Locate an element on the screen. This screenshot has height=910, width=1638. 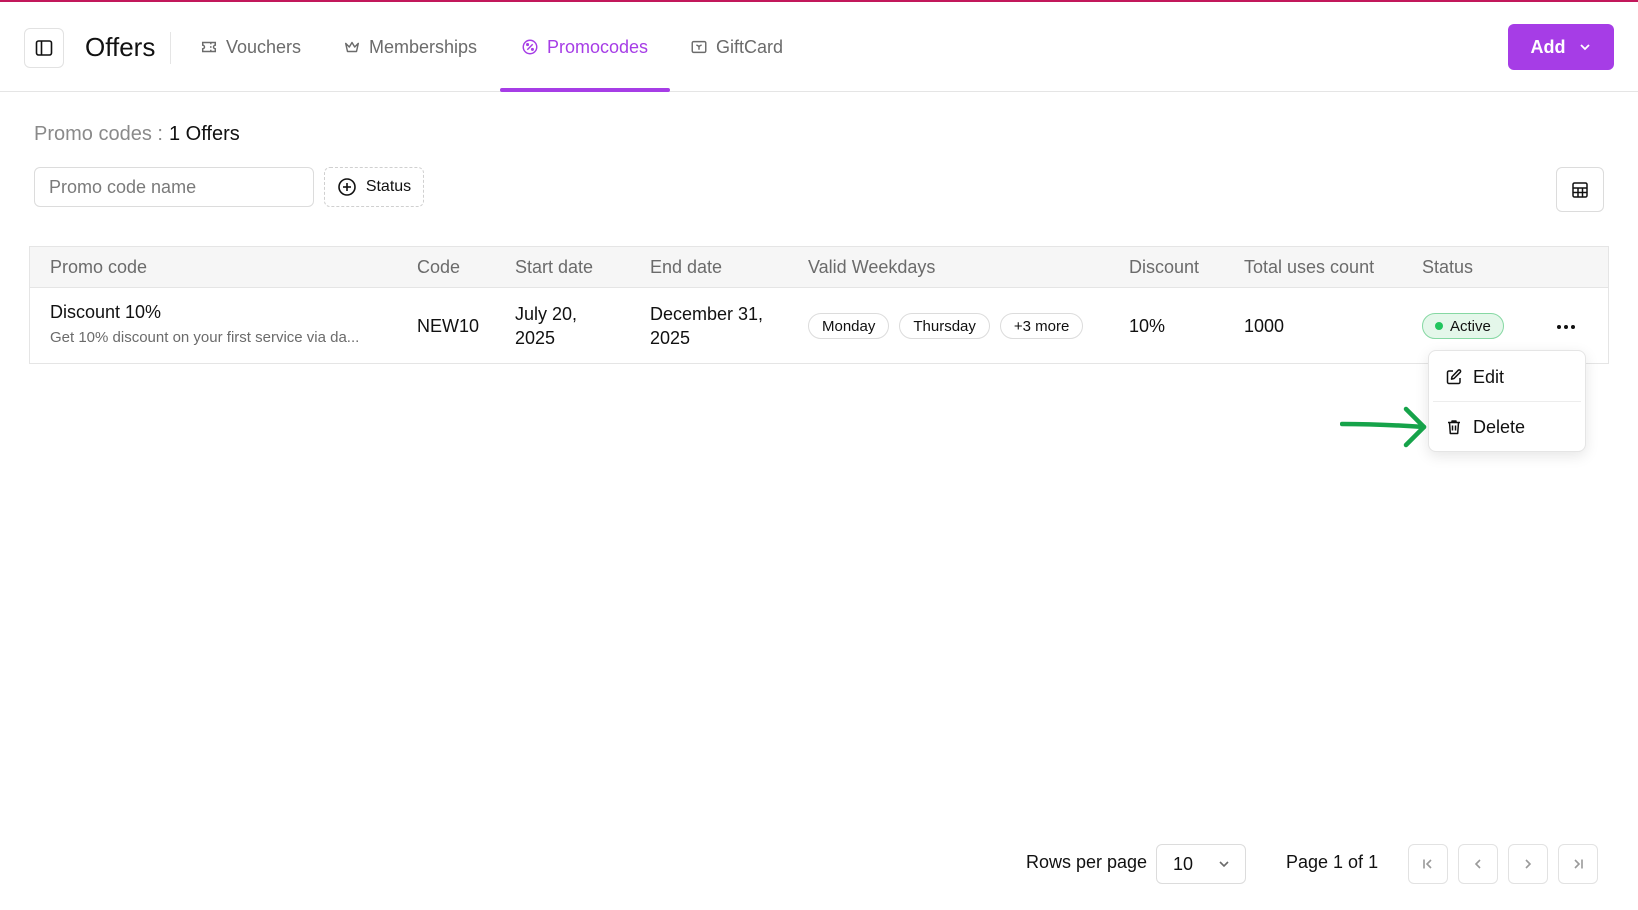
summary-label: Promo codes : is located at coordinates (98, 134).